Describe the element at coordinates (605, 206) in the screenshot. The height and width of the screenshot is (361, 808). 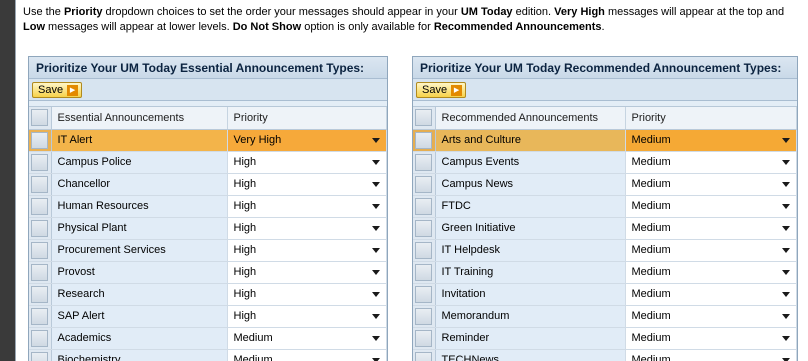
I see `table-row: FTDC Medium` at that location.